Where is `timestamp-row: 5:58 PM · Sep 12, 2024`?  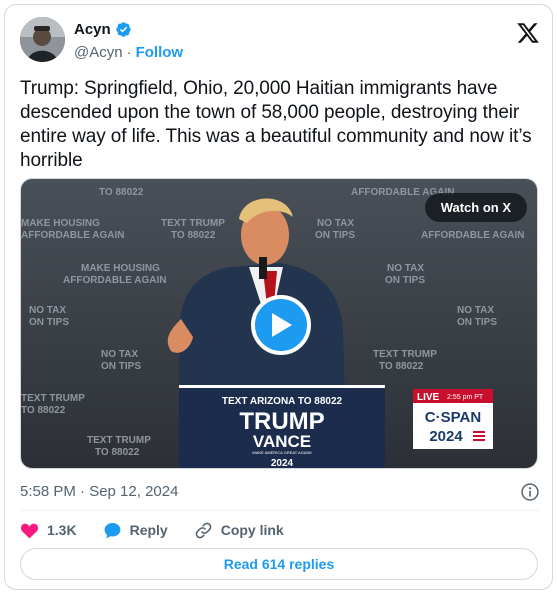
timestamp-row: 5:58 PM · Sep 12, 2024 is located at coordinates (280, 492).